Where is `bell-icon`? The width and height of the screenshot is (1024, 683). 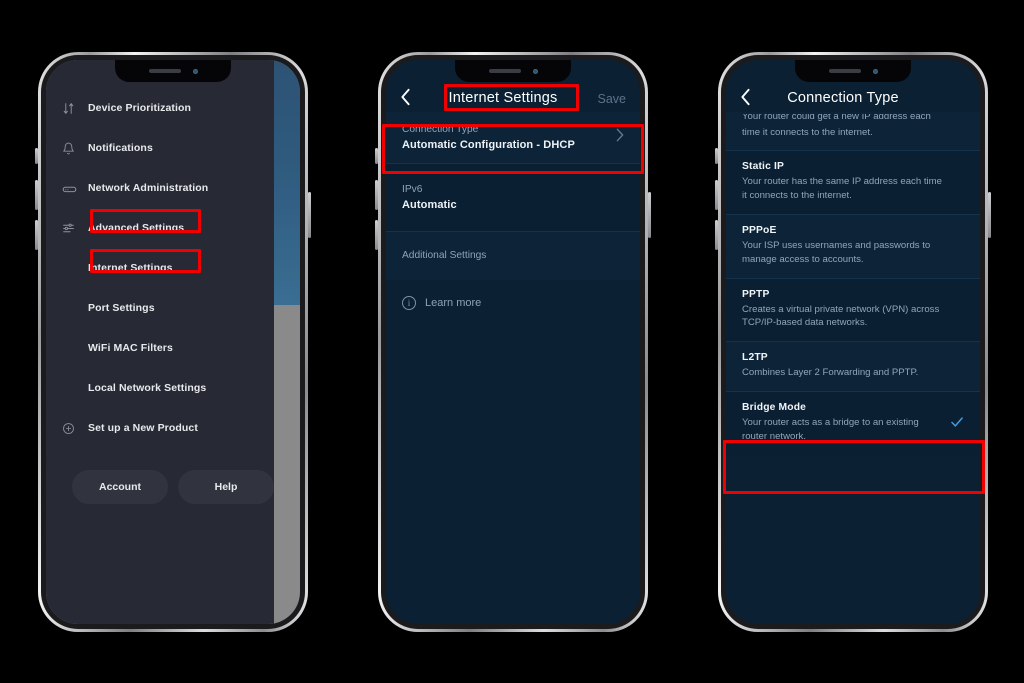
bell-icon is located at coordinates (75, 148).